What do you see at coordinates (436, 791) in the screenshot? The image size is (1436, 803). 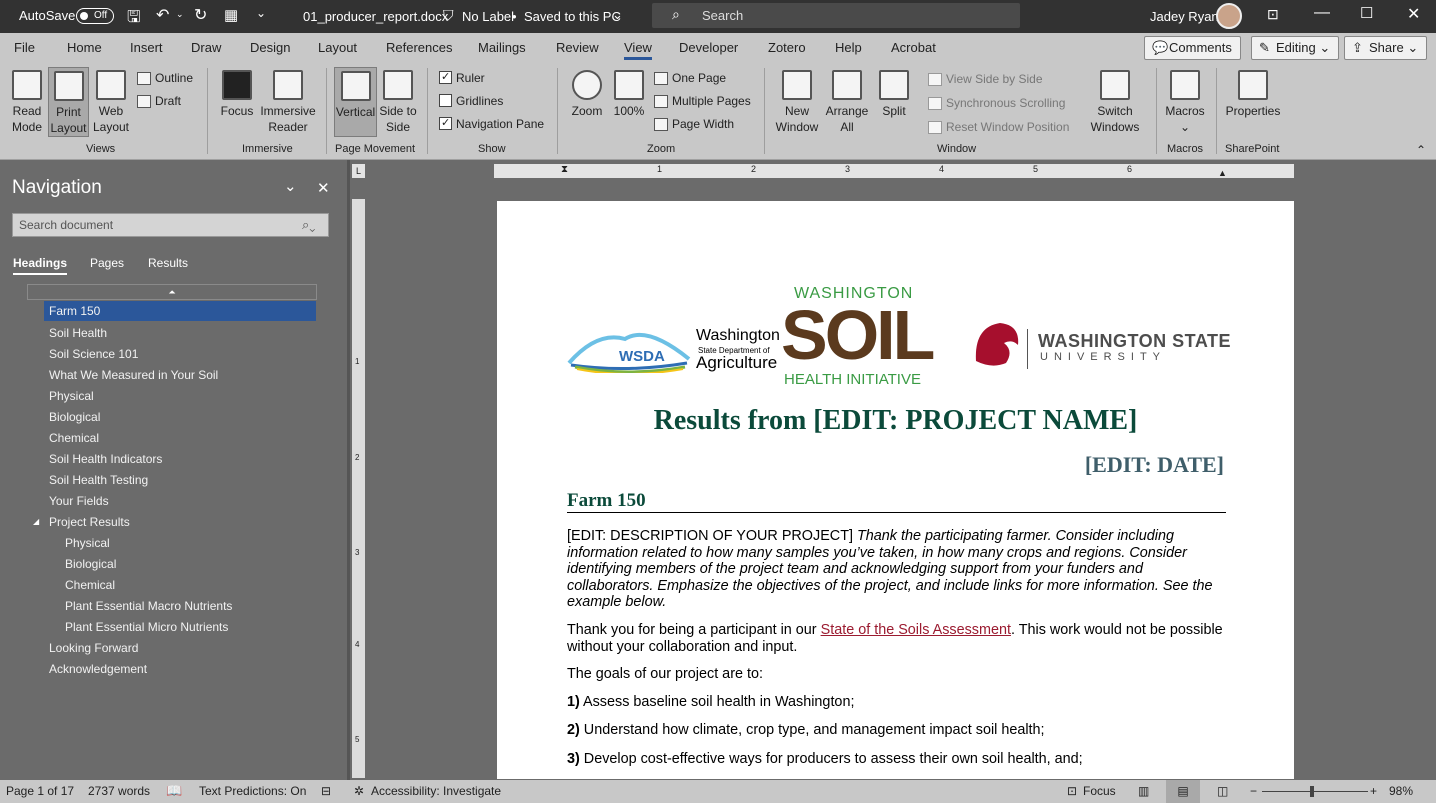 I see `accessibility-status: Accessibility: Investigate` at bounding box center [436, 791].